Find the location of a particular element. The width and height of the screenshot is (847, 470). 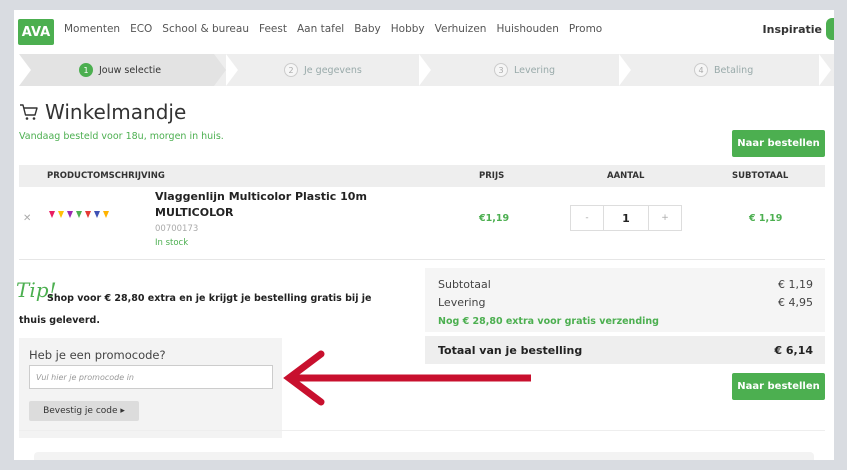

step-chevron-start is located at coordinates (25, 70).